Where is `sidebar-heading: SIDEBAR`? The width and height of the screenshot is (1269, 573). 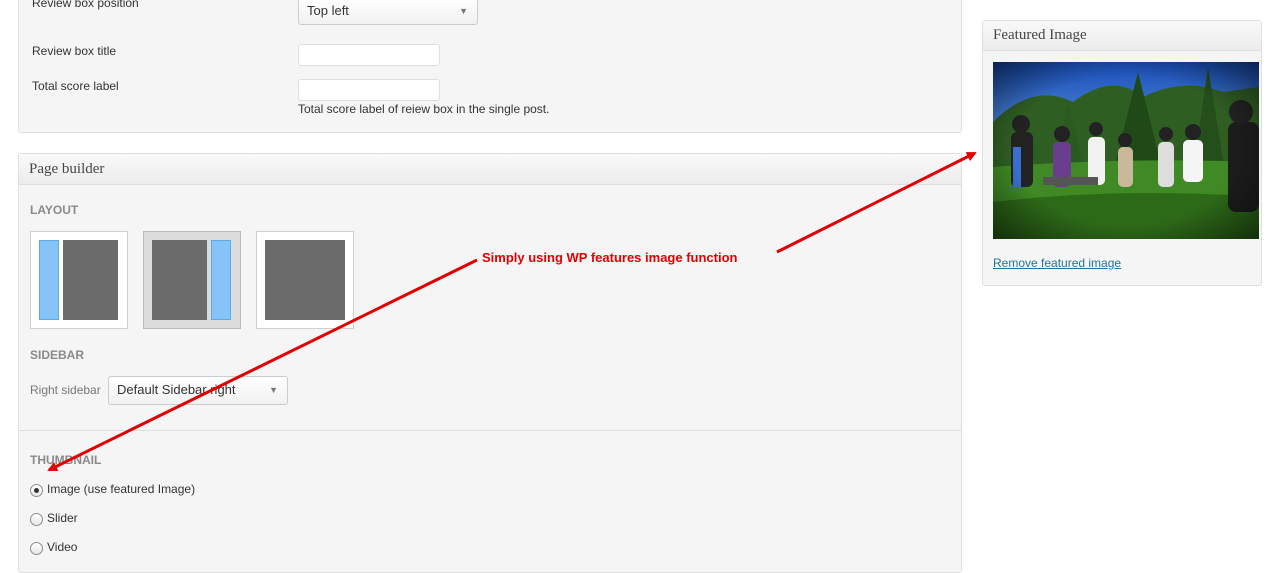 sidebar-heading: SIDEBAR is located at coordinates (57, 355).